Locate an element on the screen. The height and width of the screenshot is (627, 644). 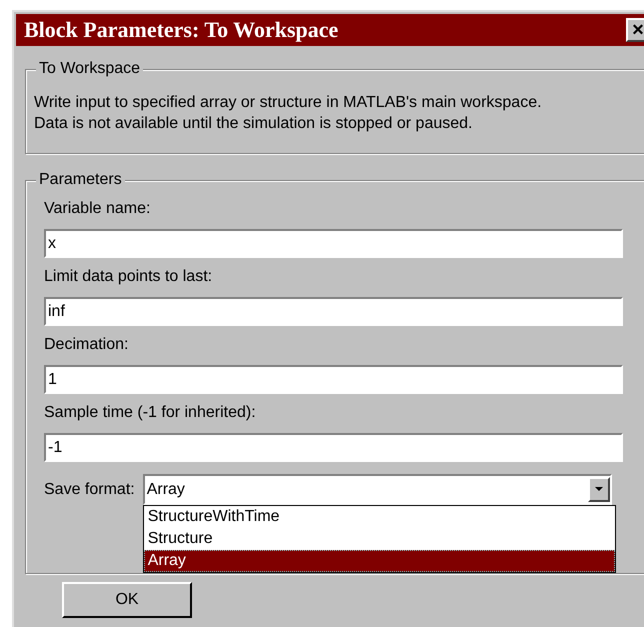
ok-button: OK is located at coordinates (127, 600).